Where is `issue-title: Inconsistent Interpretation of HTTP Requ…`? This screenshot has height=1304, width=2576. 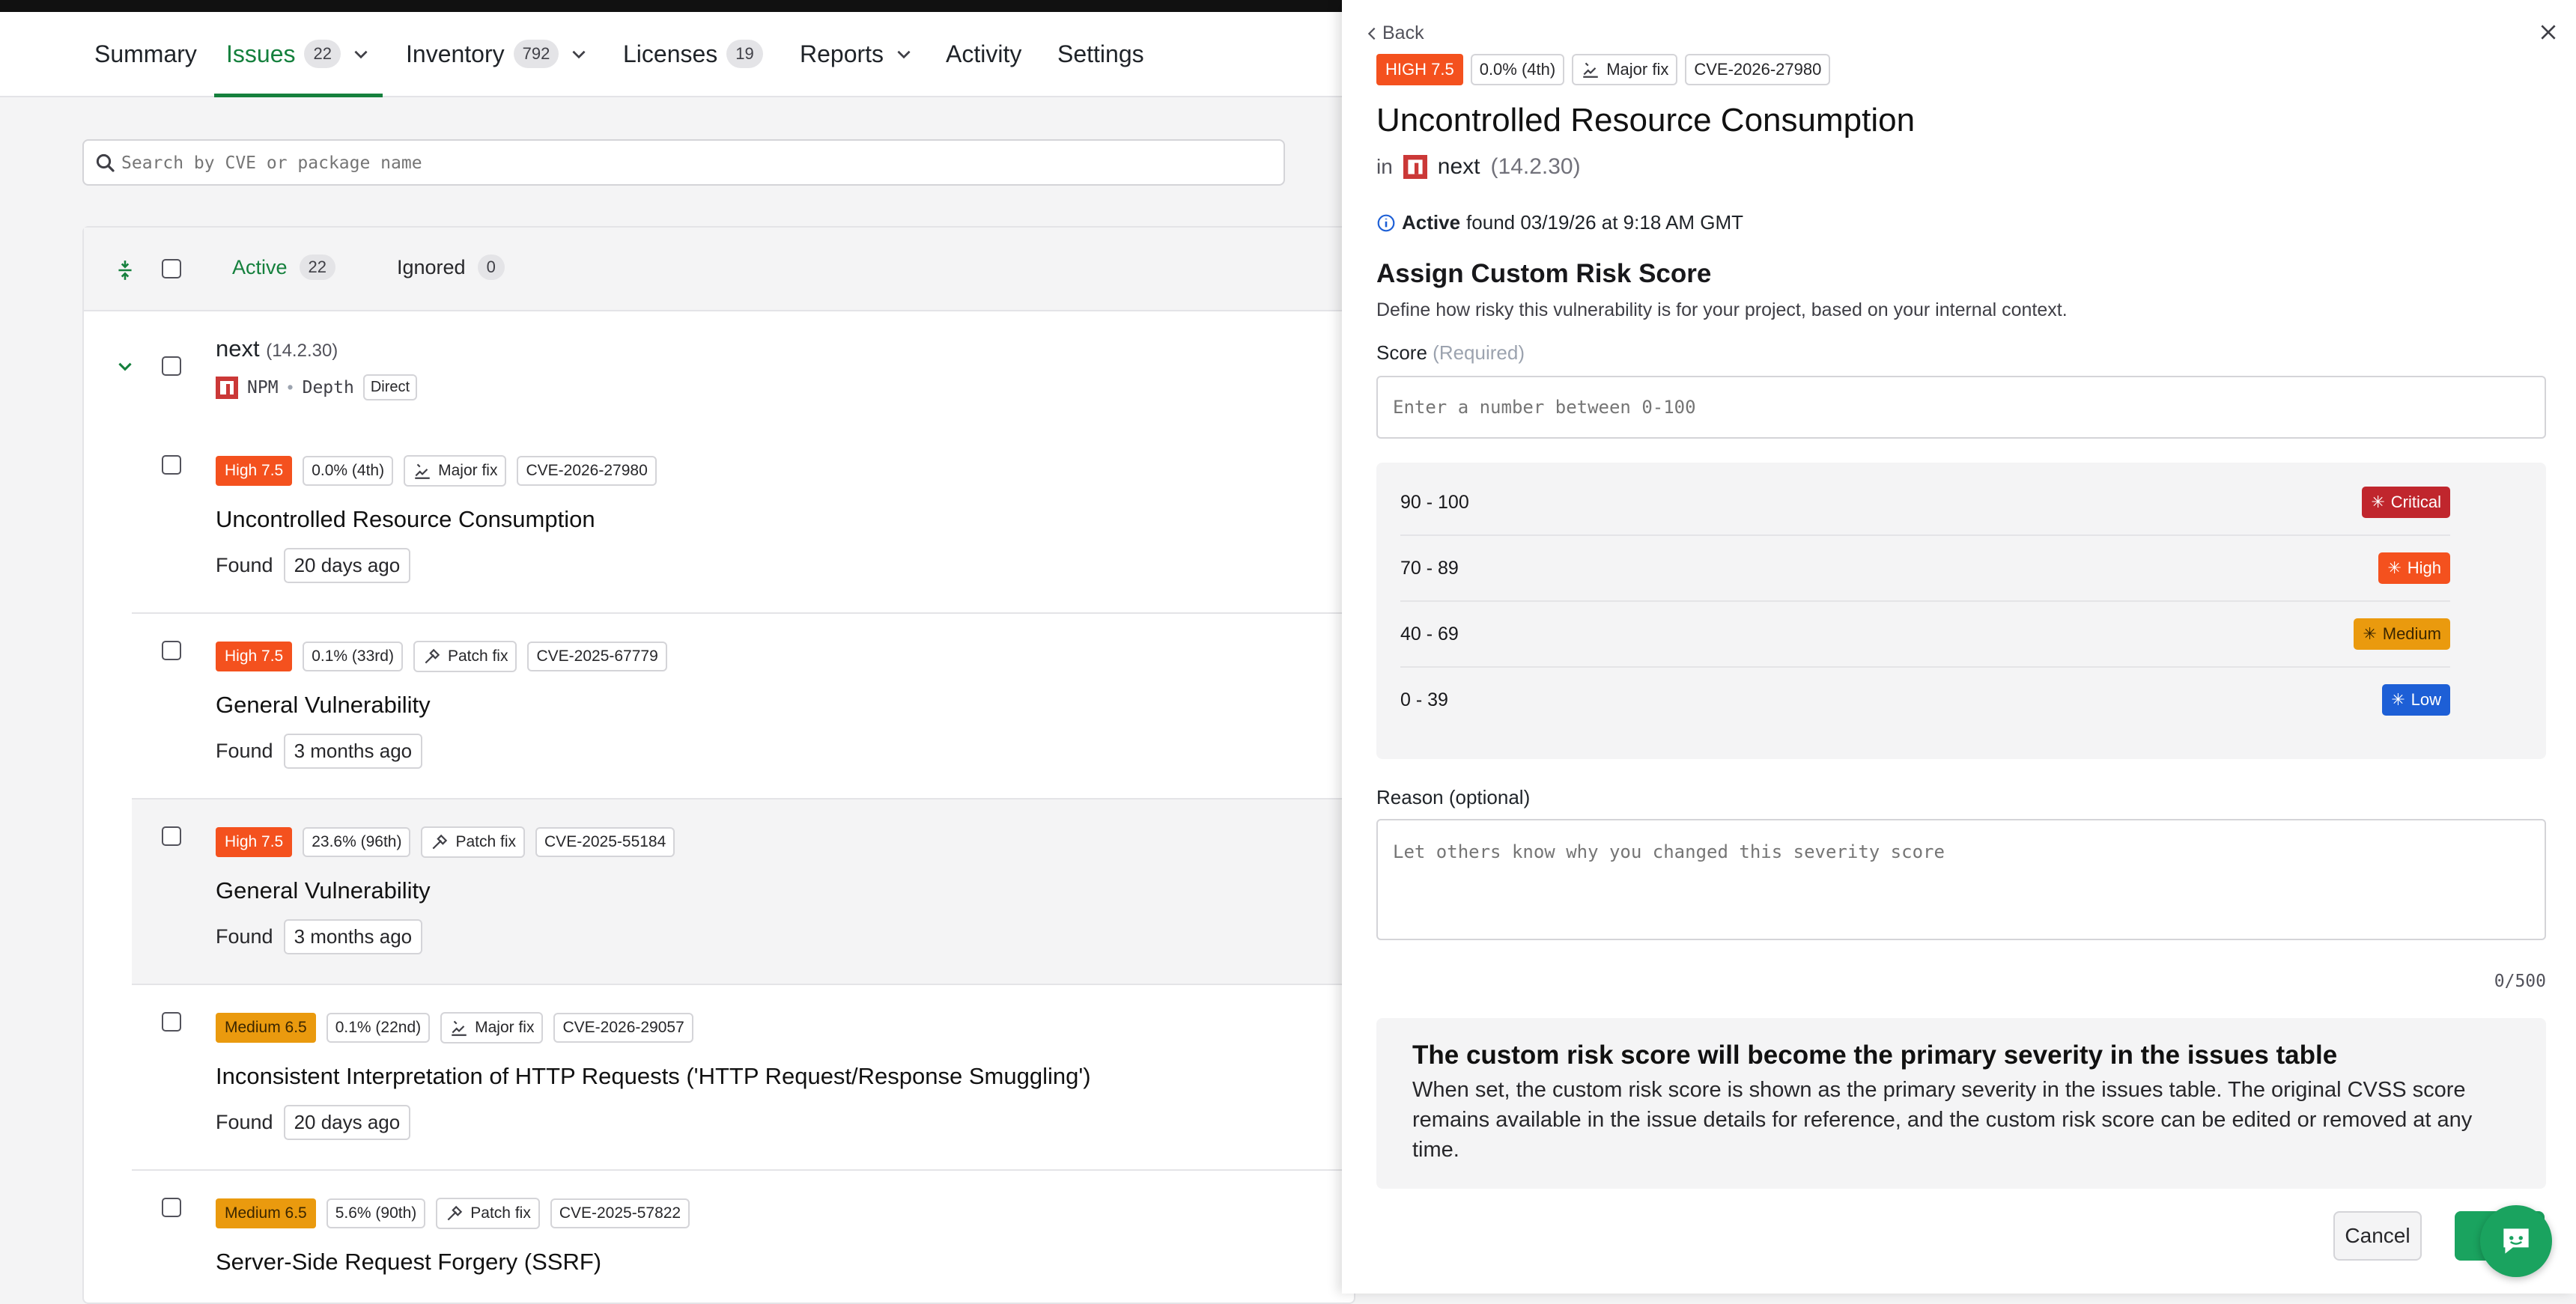 issue-title: Inconsistent Interpretation of HTTP Requ… is located at coordinates (653, 1076).